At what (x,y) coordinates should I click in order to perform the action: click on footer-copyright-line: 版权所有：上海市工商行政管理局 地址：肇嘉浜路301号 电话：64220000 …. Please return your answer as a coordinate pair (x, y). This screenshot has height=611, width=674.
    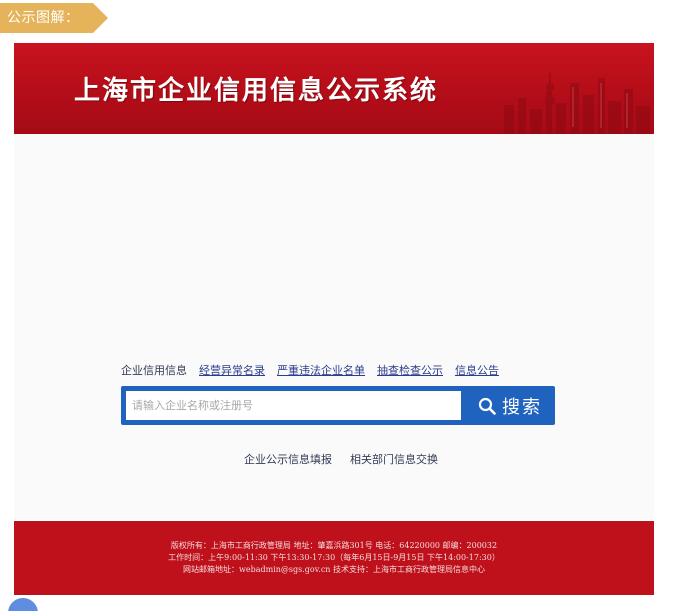
    Looking at the image, I should click on (334, 545).